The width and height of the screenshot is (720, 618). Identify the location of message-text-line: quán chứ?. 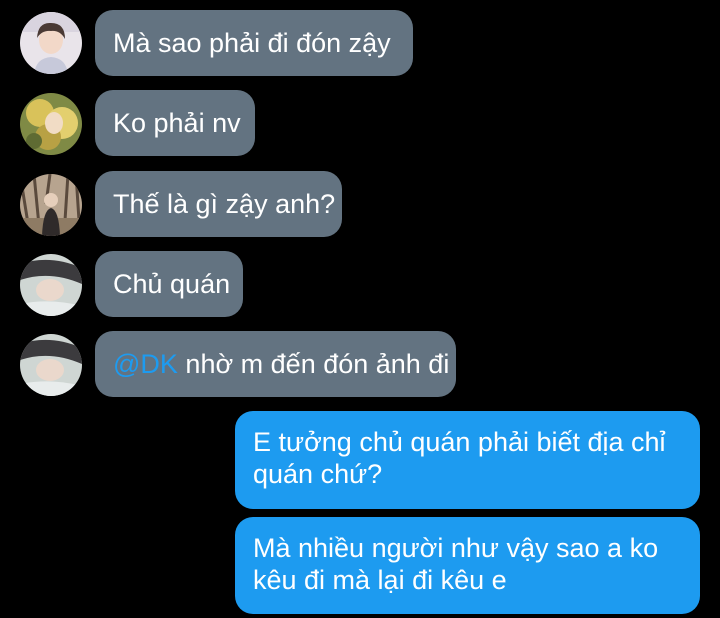
(318, 474).